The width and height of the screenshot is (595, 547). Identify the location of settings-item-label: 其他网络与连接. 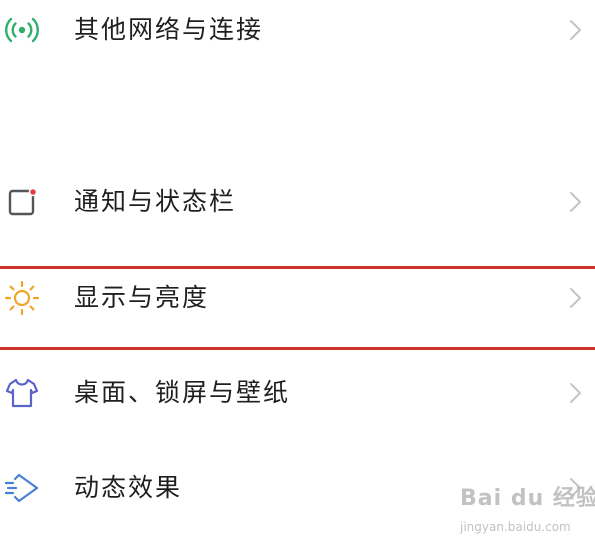
(169, 29).